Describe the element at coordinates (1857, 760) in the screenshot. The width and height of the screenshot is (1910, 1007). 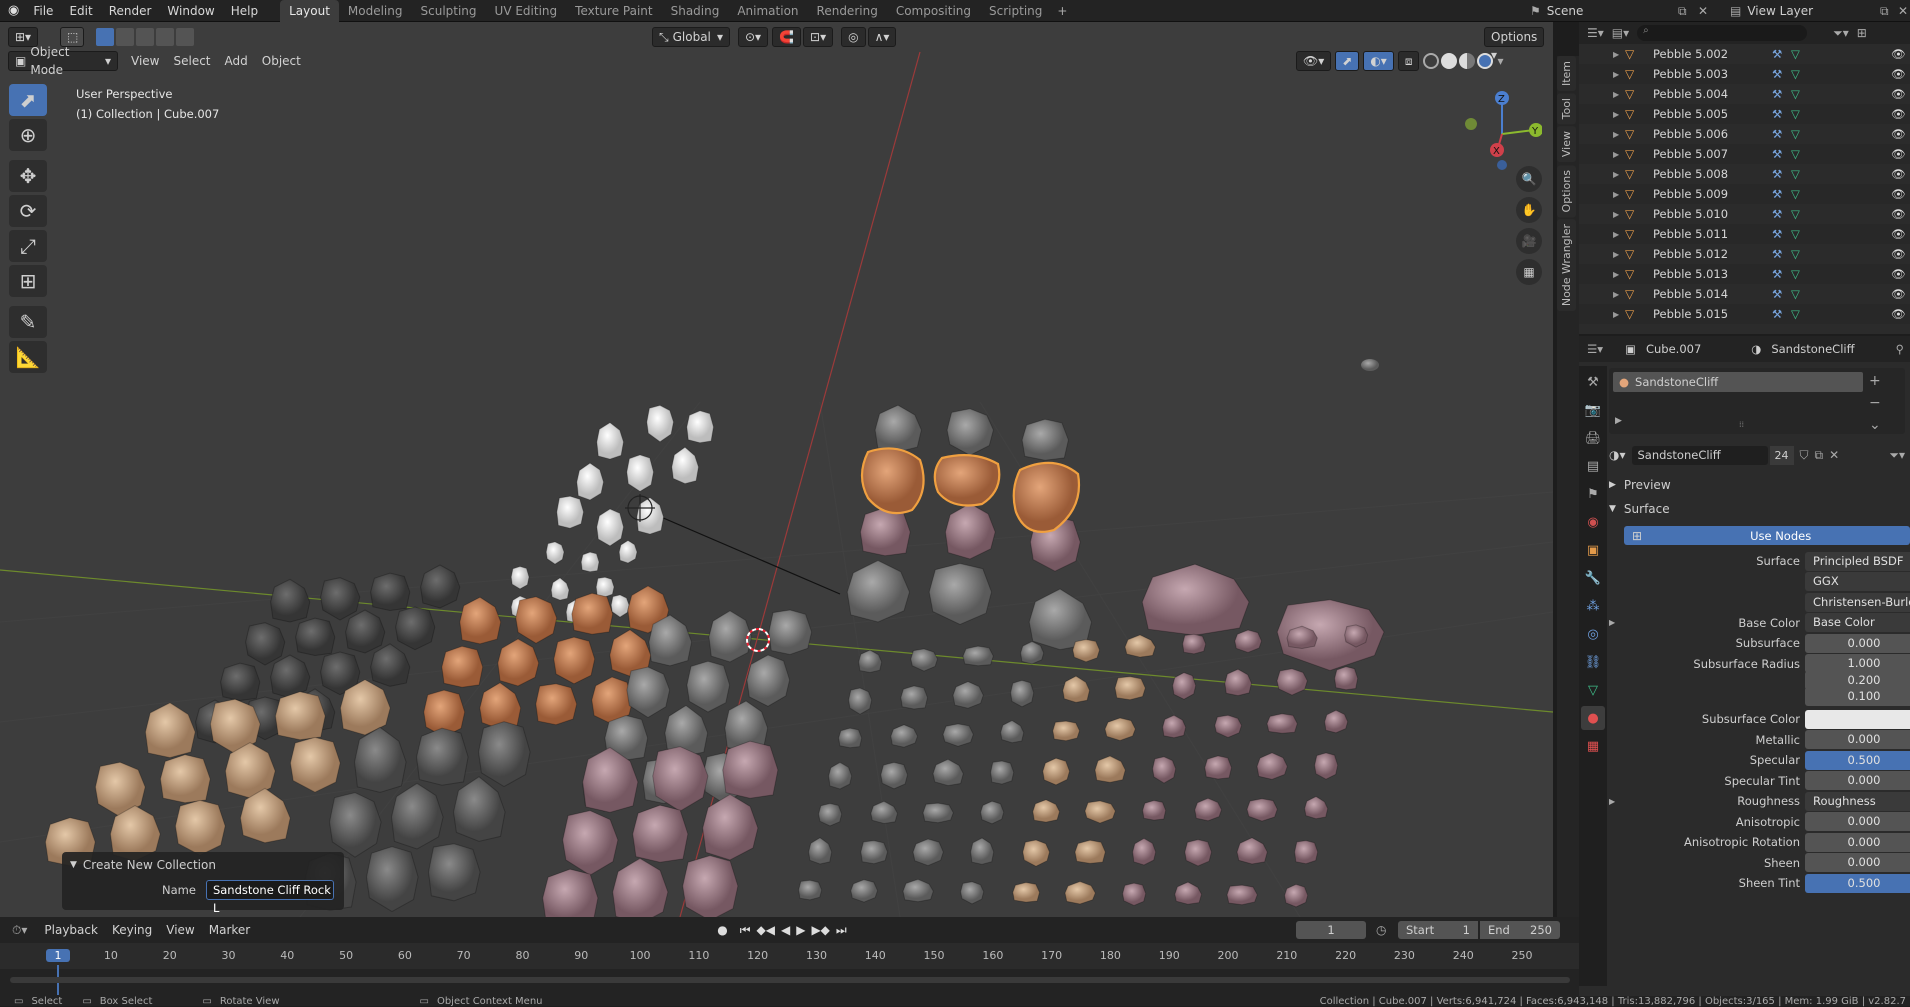
I see `property-value-field: 0.500` at that location.